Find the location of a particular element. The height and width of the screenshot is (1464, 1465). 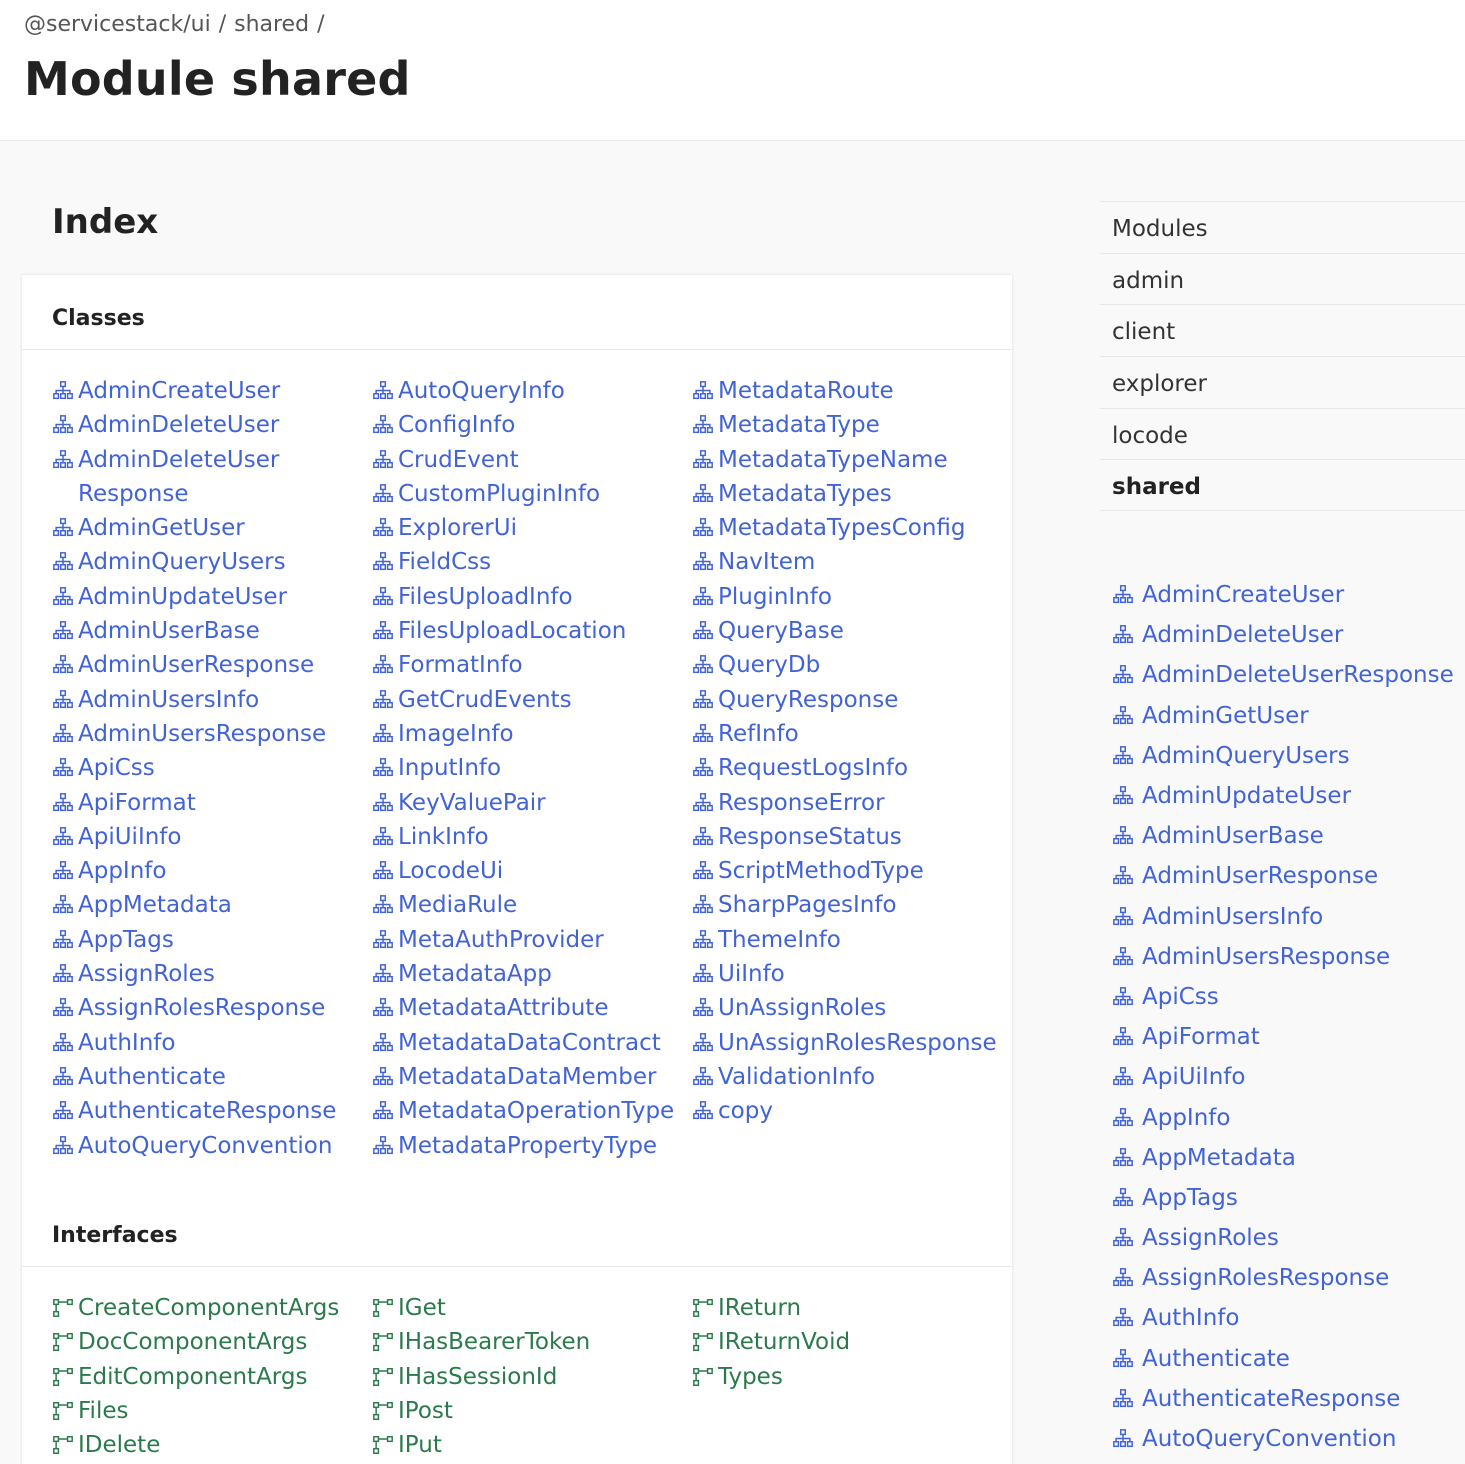

class-link-autoqueryinfo: AutoQueryInfo is located at coordinates (527, 391).